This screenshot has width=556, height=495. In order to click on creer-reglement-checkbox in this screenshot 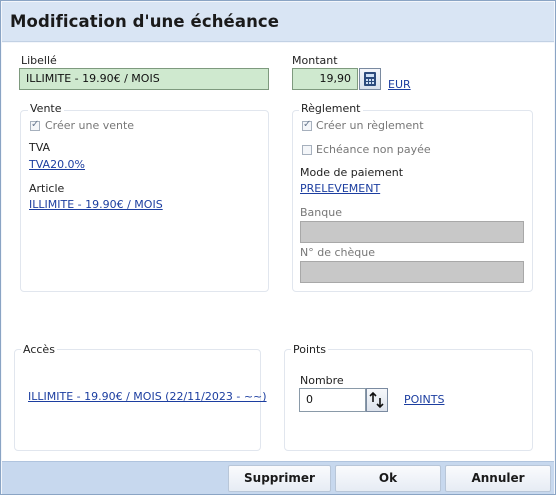, I will do `click(307, 125)`.